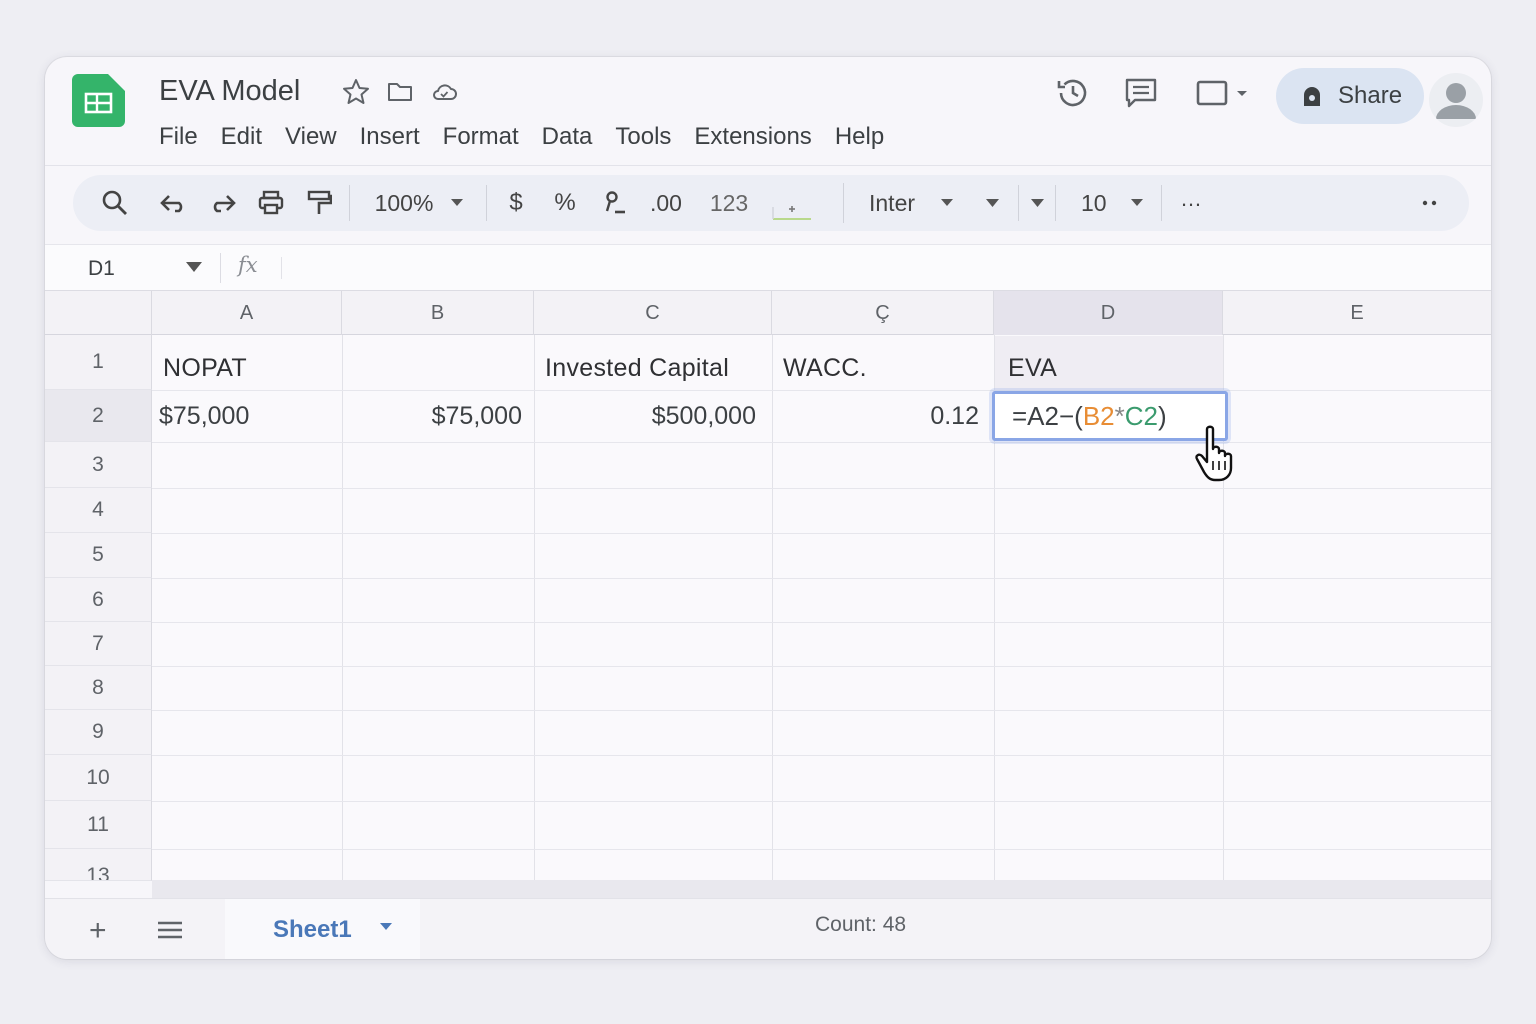  Describe the element at coordinates (860, 925) in the screenshot. I see `selection-status: Count: 48` at that location.